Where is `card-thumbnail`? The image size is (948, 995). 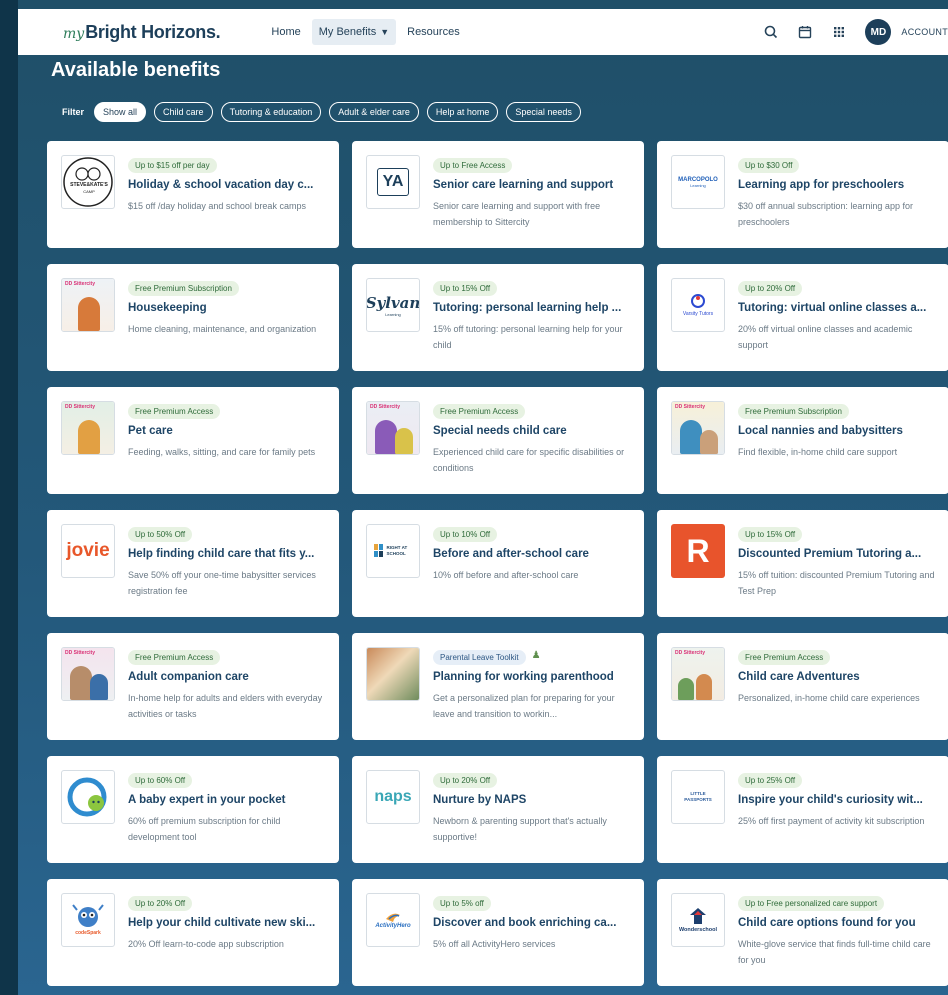 card-thumbnail is located at coordinates (393, 674).